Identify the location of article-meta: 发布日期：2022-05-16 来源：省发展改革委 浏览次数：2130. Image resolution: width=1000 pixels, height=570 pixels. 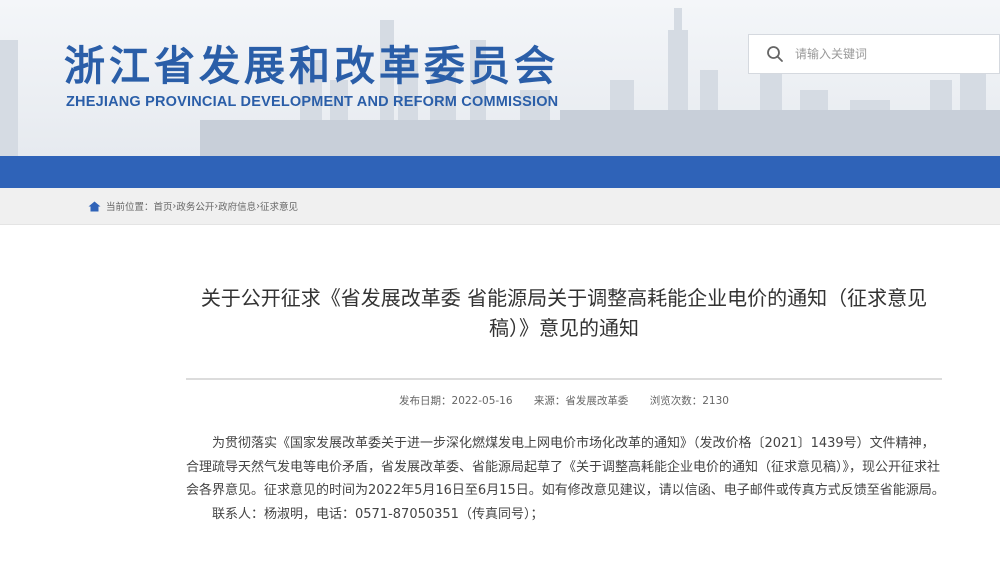
(564, 400).